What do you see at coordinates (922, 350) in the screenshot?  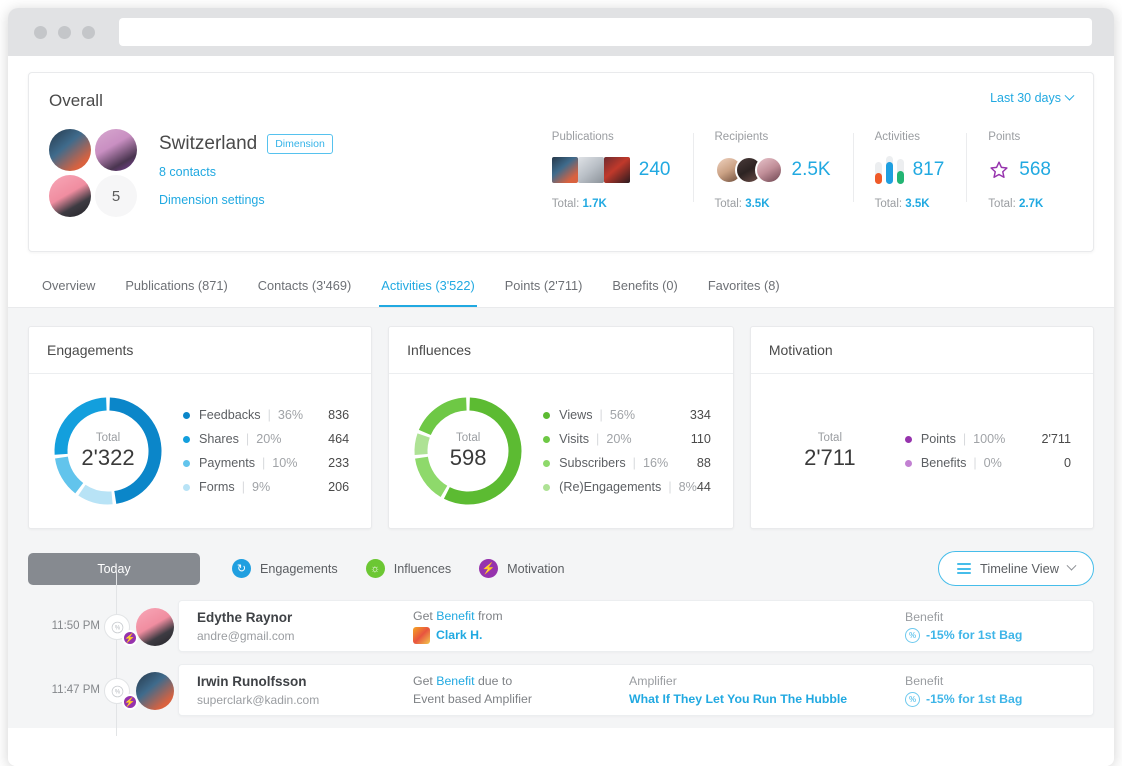 I see `card-title: Motivation` at bounding box center [922, 350].